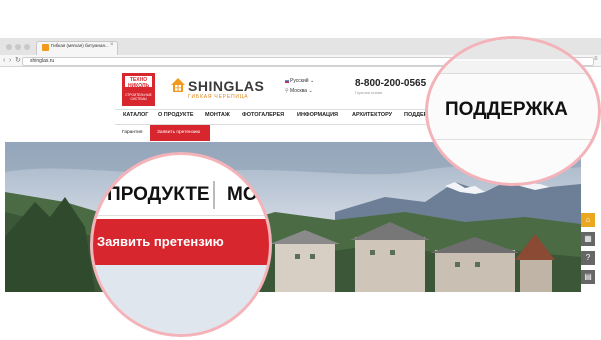  I want to click on favicon-icon, so click(45, 47).